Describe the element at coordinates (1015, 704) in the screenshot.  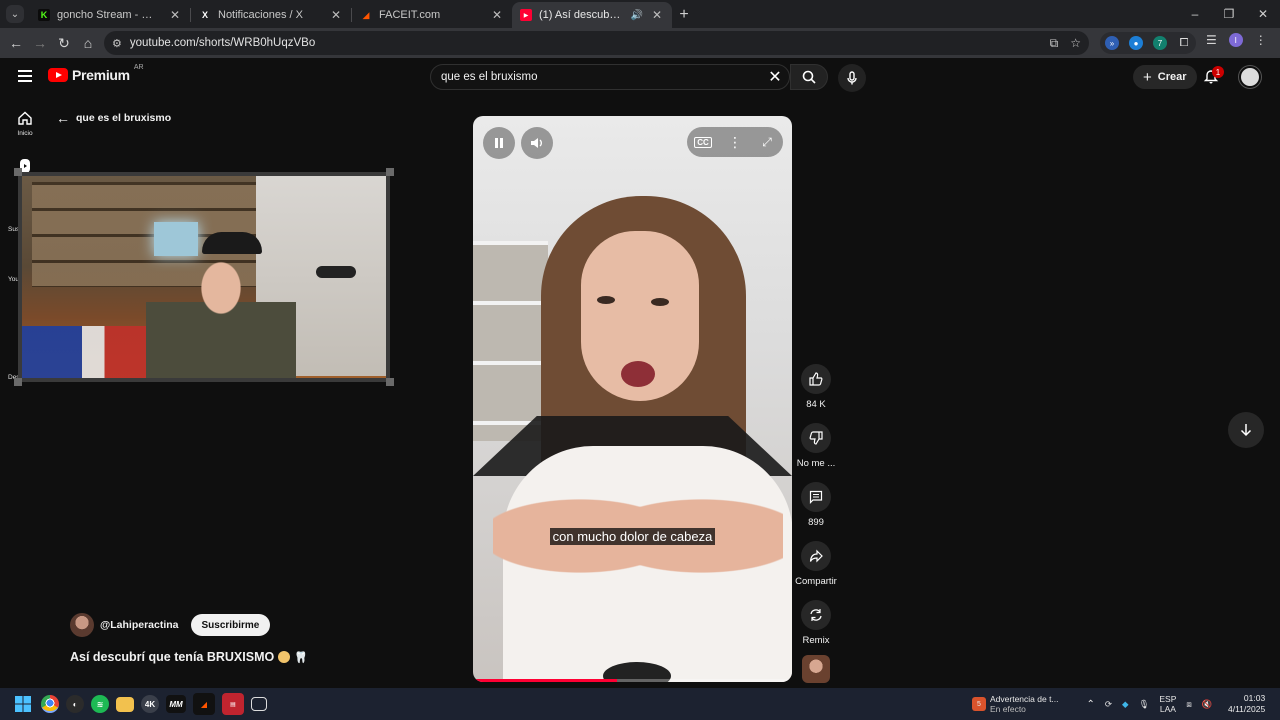
I see `security-warning: 5 Advertencia de t... En efecto` at that location.